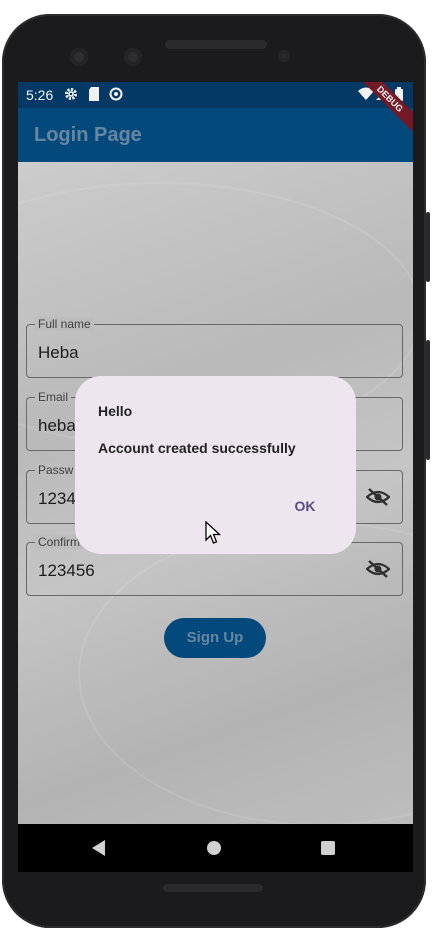  Describe the element at coordinates (328, 848) in the screenshot. I see `recents-icon` at that location.